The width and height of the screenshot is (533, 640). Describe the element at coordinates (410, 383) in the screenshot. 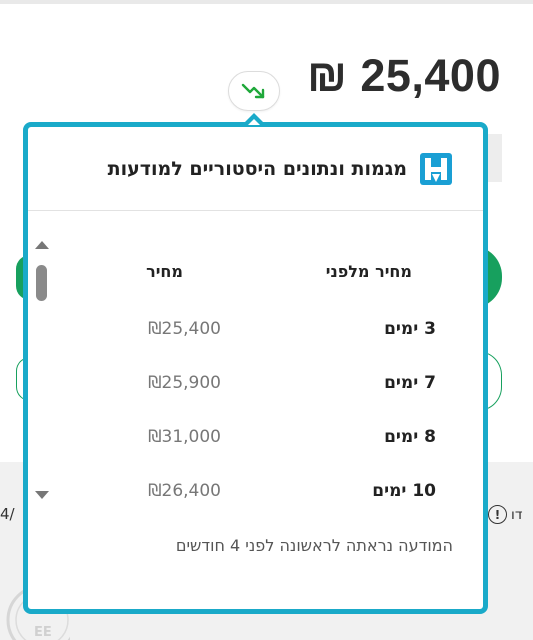

I see `row-ago: 7 ימים` at that location.